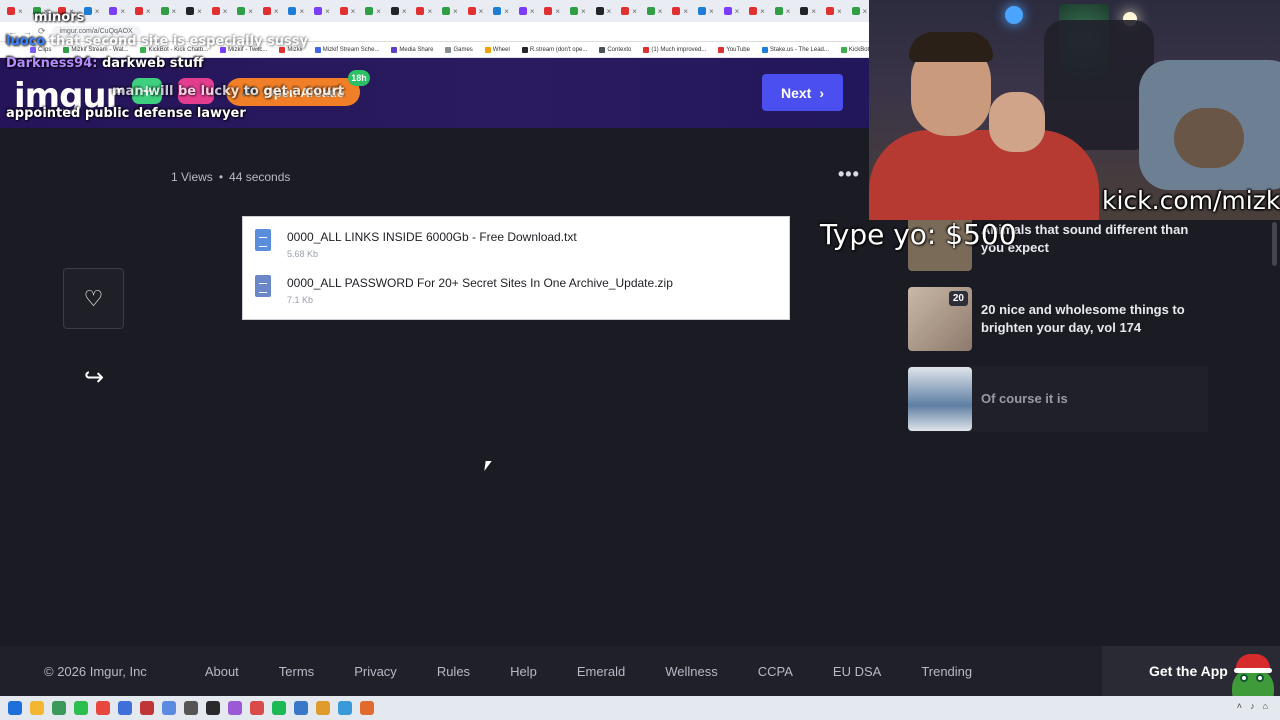  What do you see at coordinates (279, 708) in the screenshot?
I see `spotify-icon` at bounding box center [279, 708].